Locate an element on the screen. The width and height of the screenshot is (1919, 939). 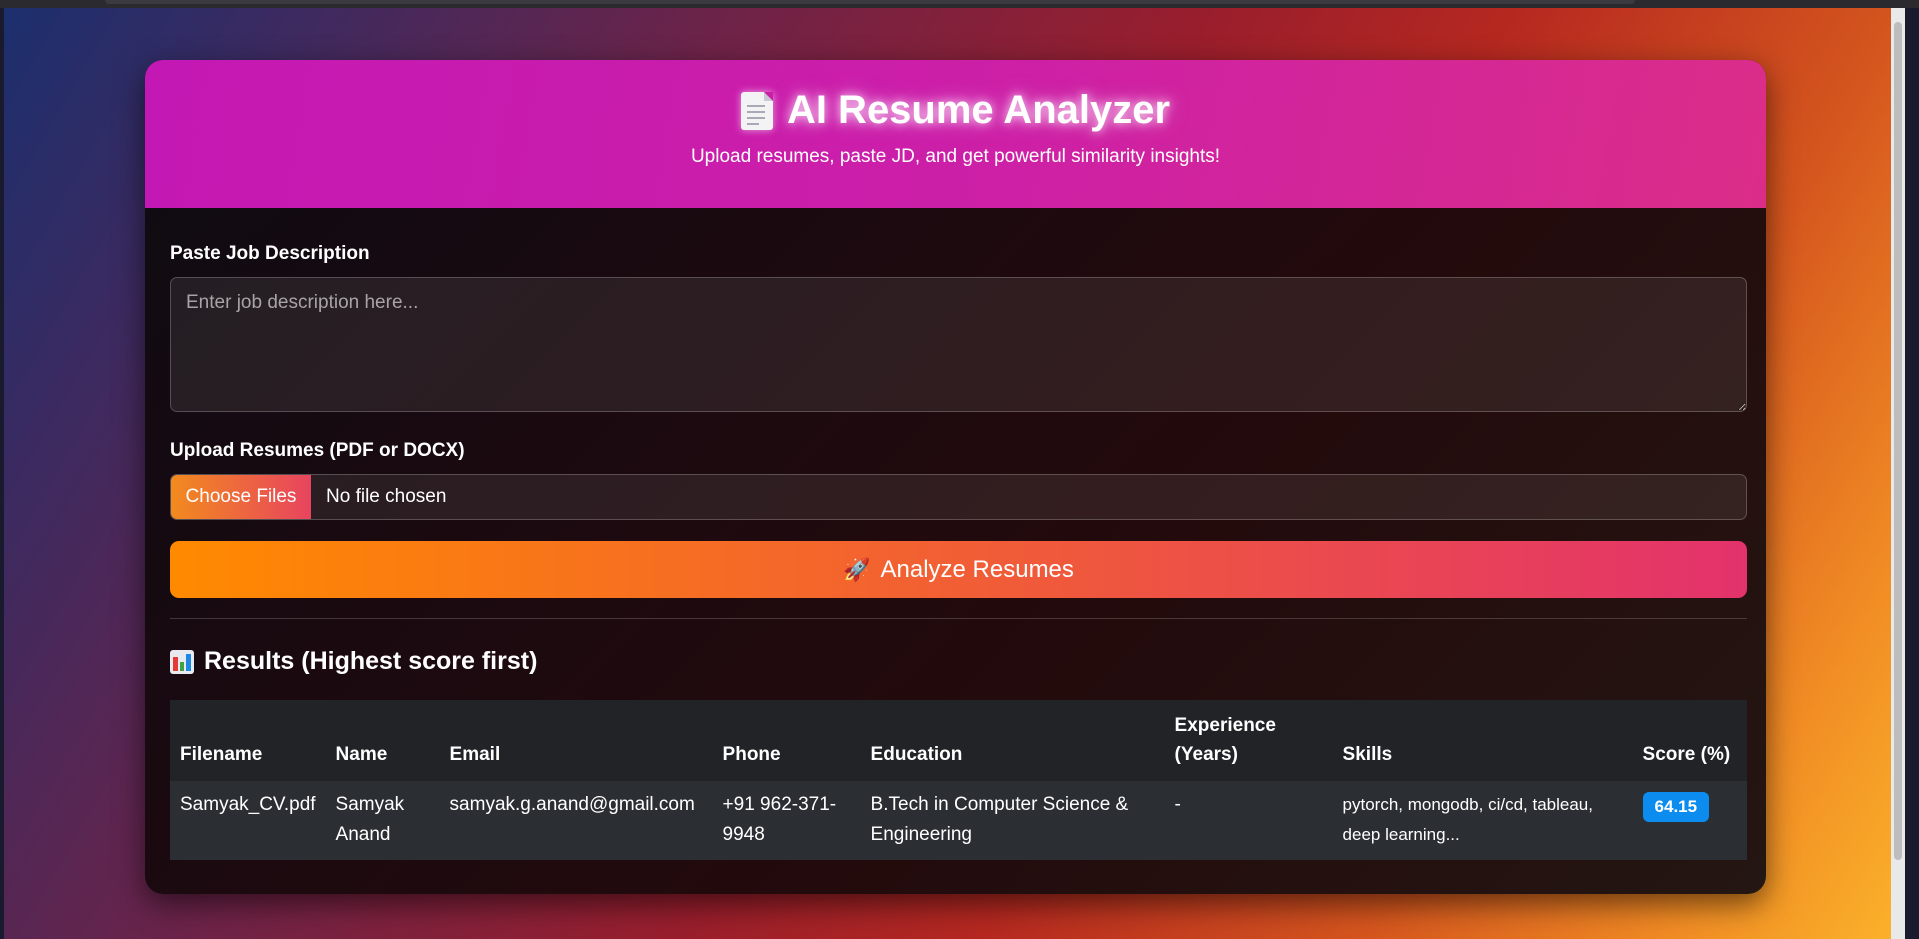
cell-score: 64.15 is located at coordinates (1689, 820).